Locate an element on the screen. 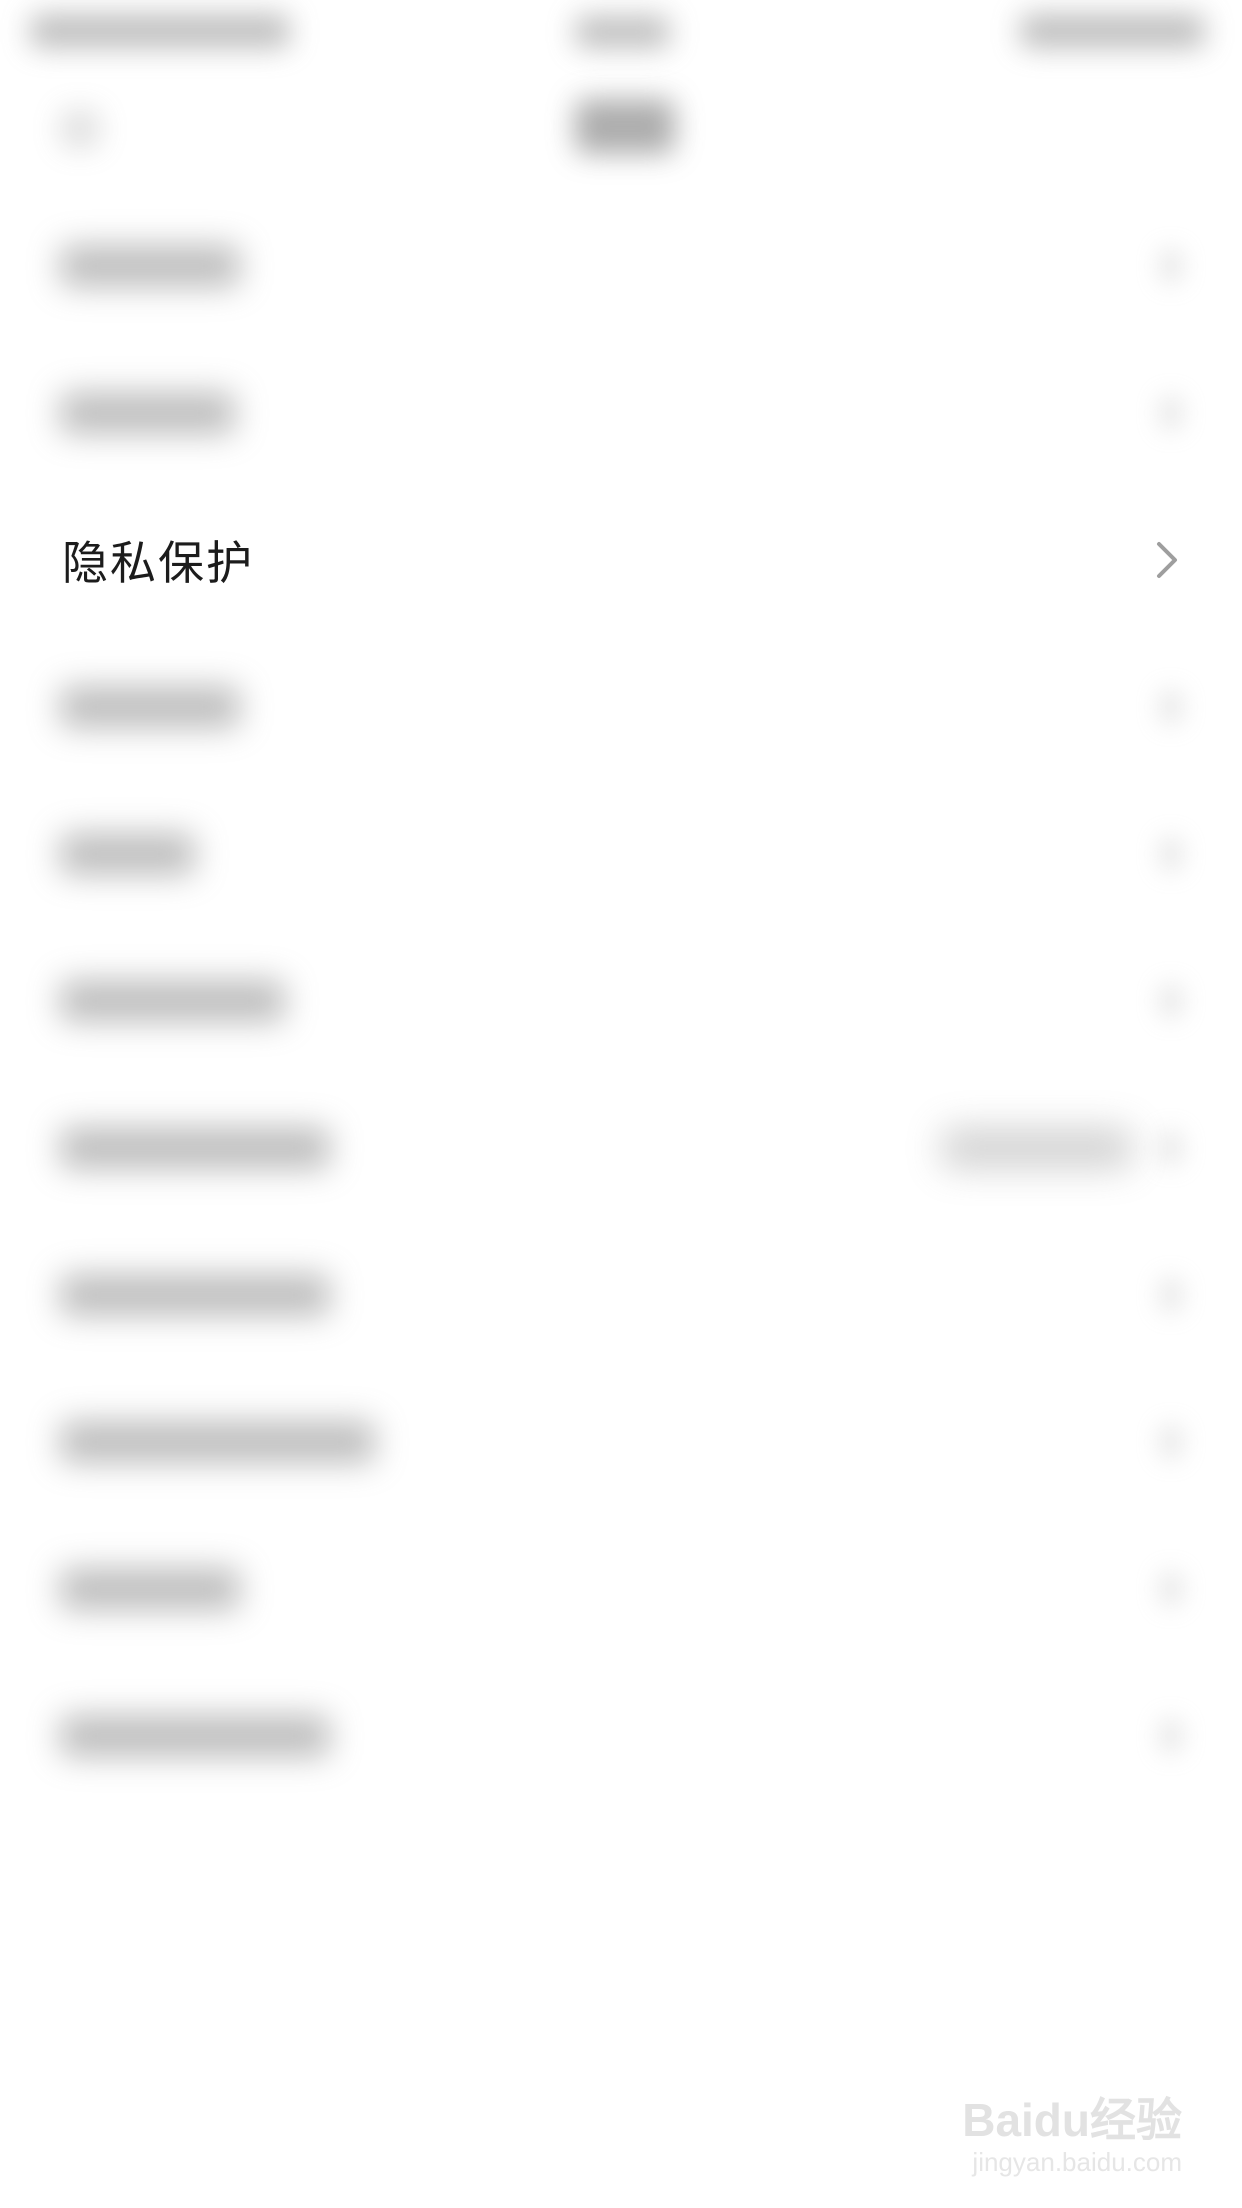  privacy-protection-label: 隐私保护 is located at coordinates (158, 562).